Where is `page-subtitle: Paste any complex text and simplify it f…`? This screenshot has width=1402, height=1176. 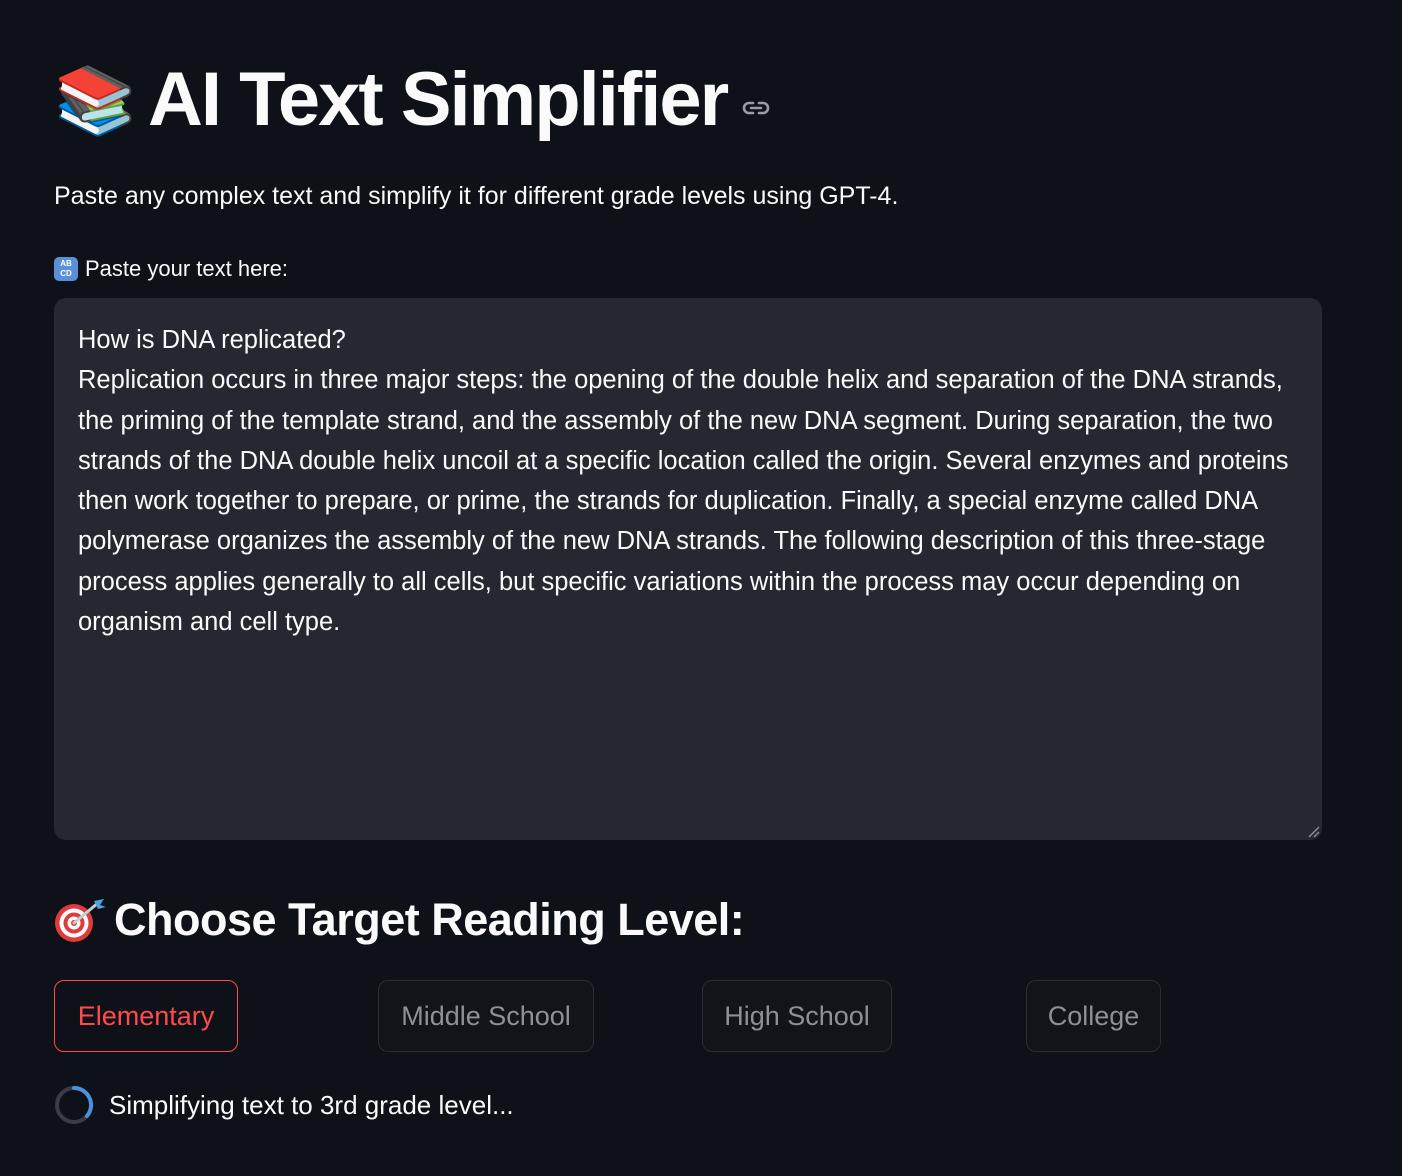 page-subtitle: Paste any complex text and simplify it f… is located at coordinates (476, 196).